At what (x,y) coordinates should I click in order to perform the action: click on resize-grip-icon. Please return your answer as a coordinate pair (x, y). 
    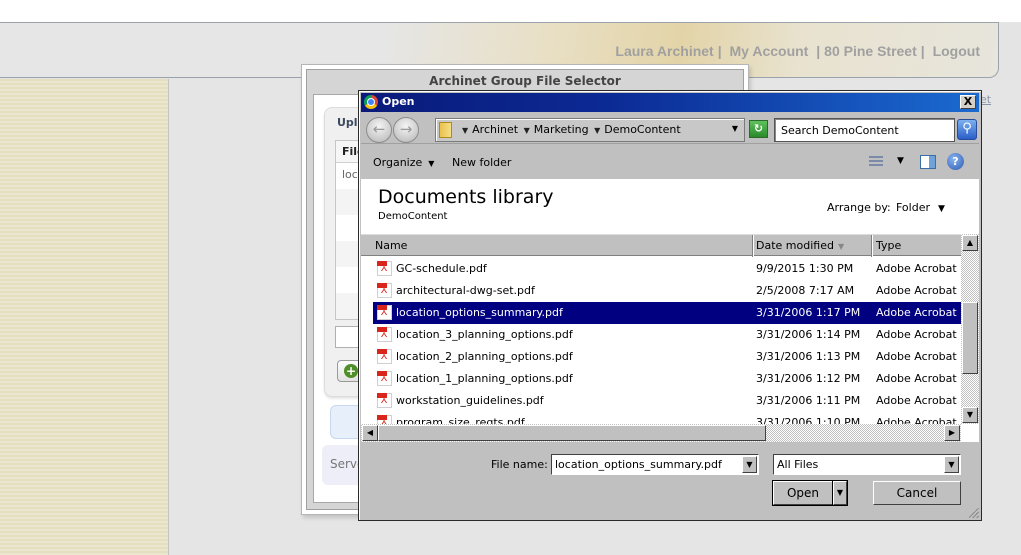
    Looking at the image, I should click on (974, 513).